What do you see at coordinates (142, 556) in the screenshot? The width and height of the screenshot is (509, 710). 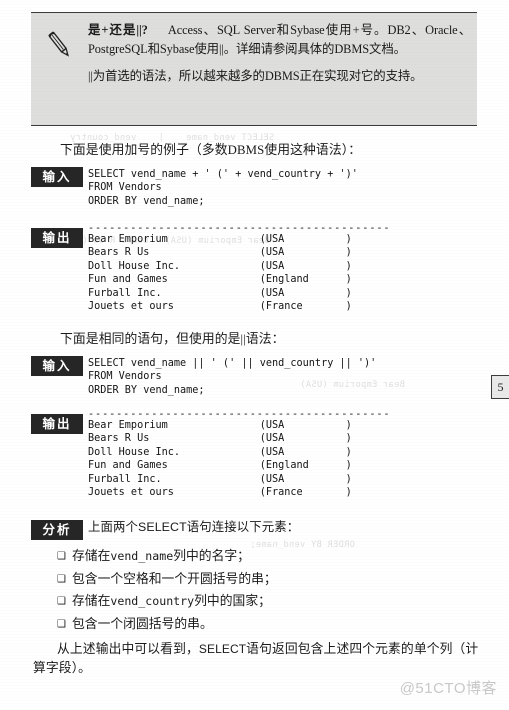 I see `inline-code: vend_name` at bounding box center [142, 556].